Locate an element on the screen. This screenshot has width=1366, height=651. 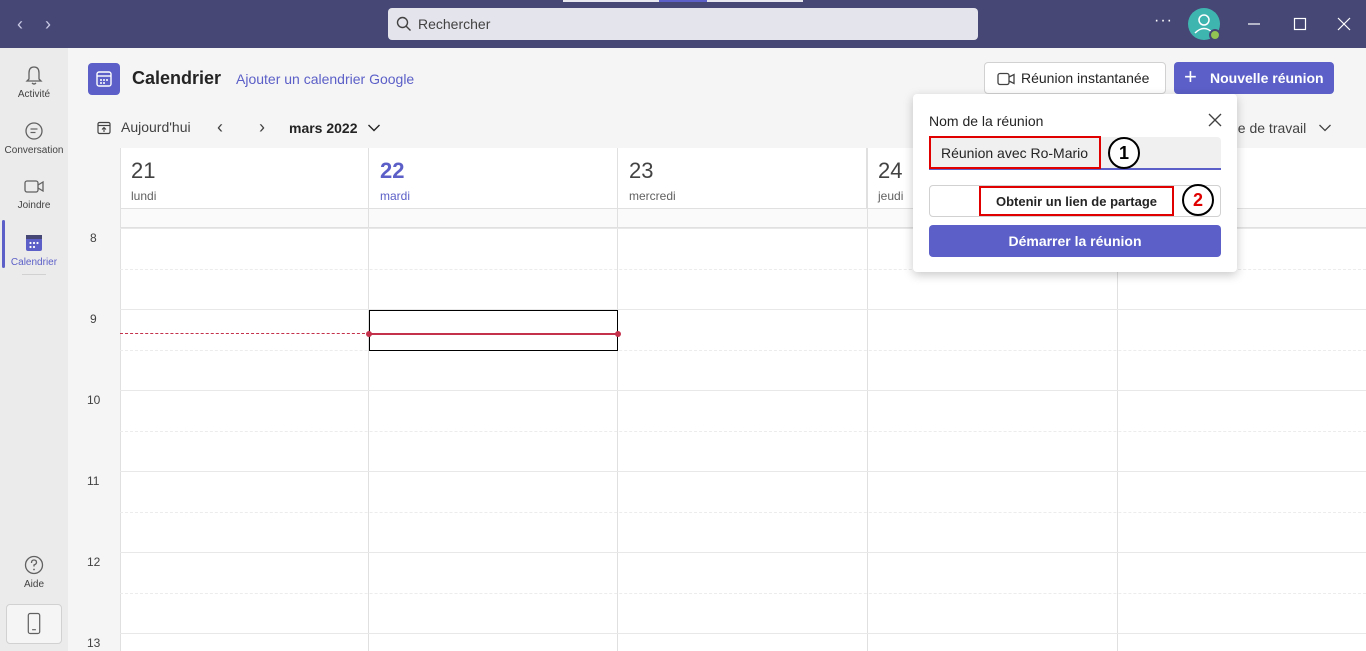
view-label: ne de travail is located at coordinates (1268, 128).